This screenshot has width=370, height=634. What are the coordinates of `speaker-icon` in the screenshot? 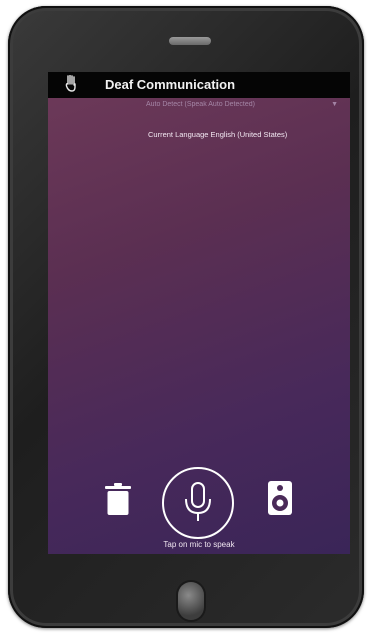 It's located at (280, 498).